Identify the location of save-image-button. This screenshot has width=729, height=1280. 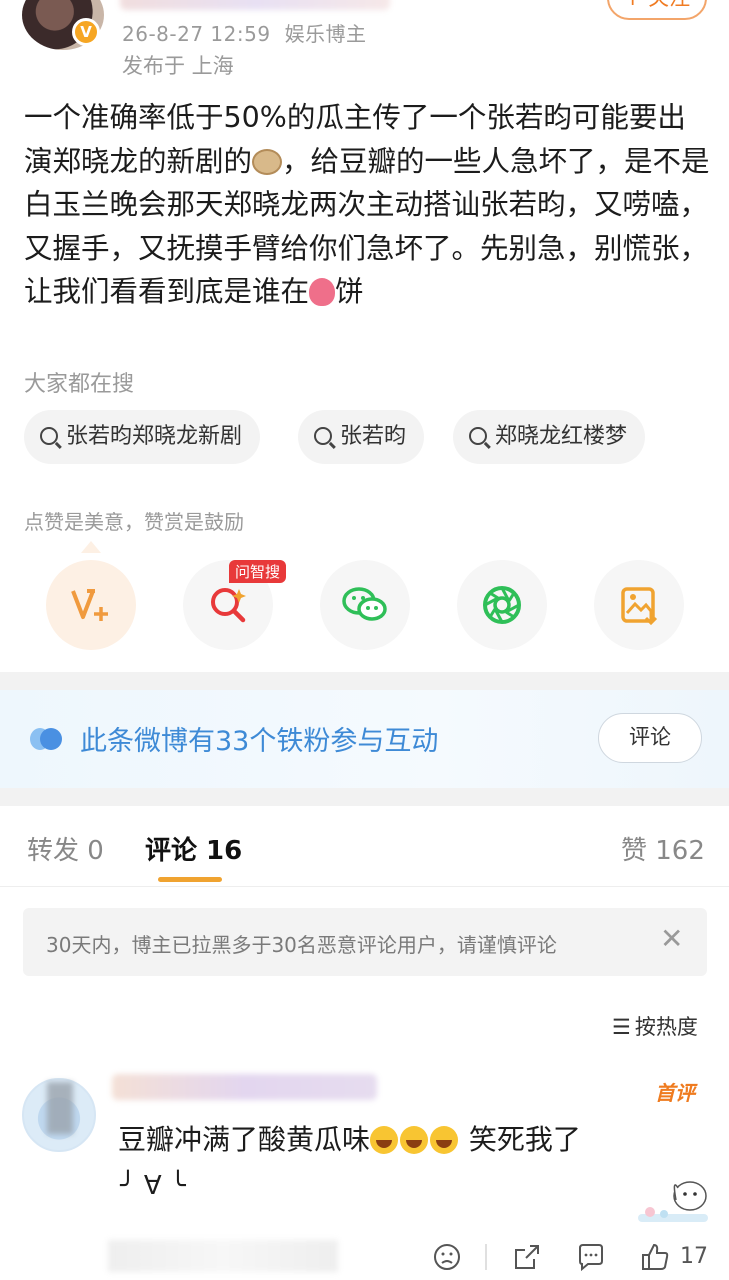
(639, 605).